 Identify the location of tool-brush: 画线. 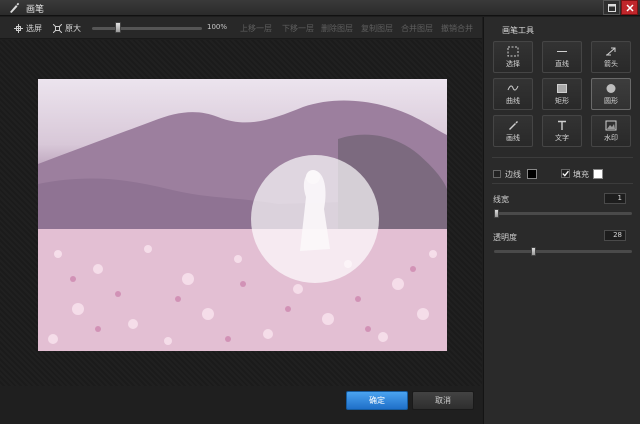
(513, 131).